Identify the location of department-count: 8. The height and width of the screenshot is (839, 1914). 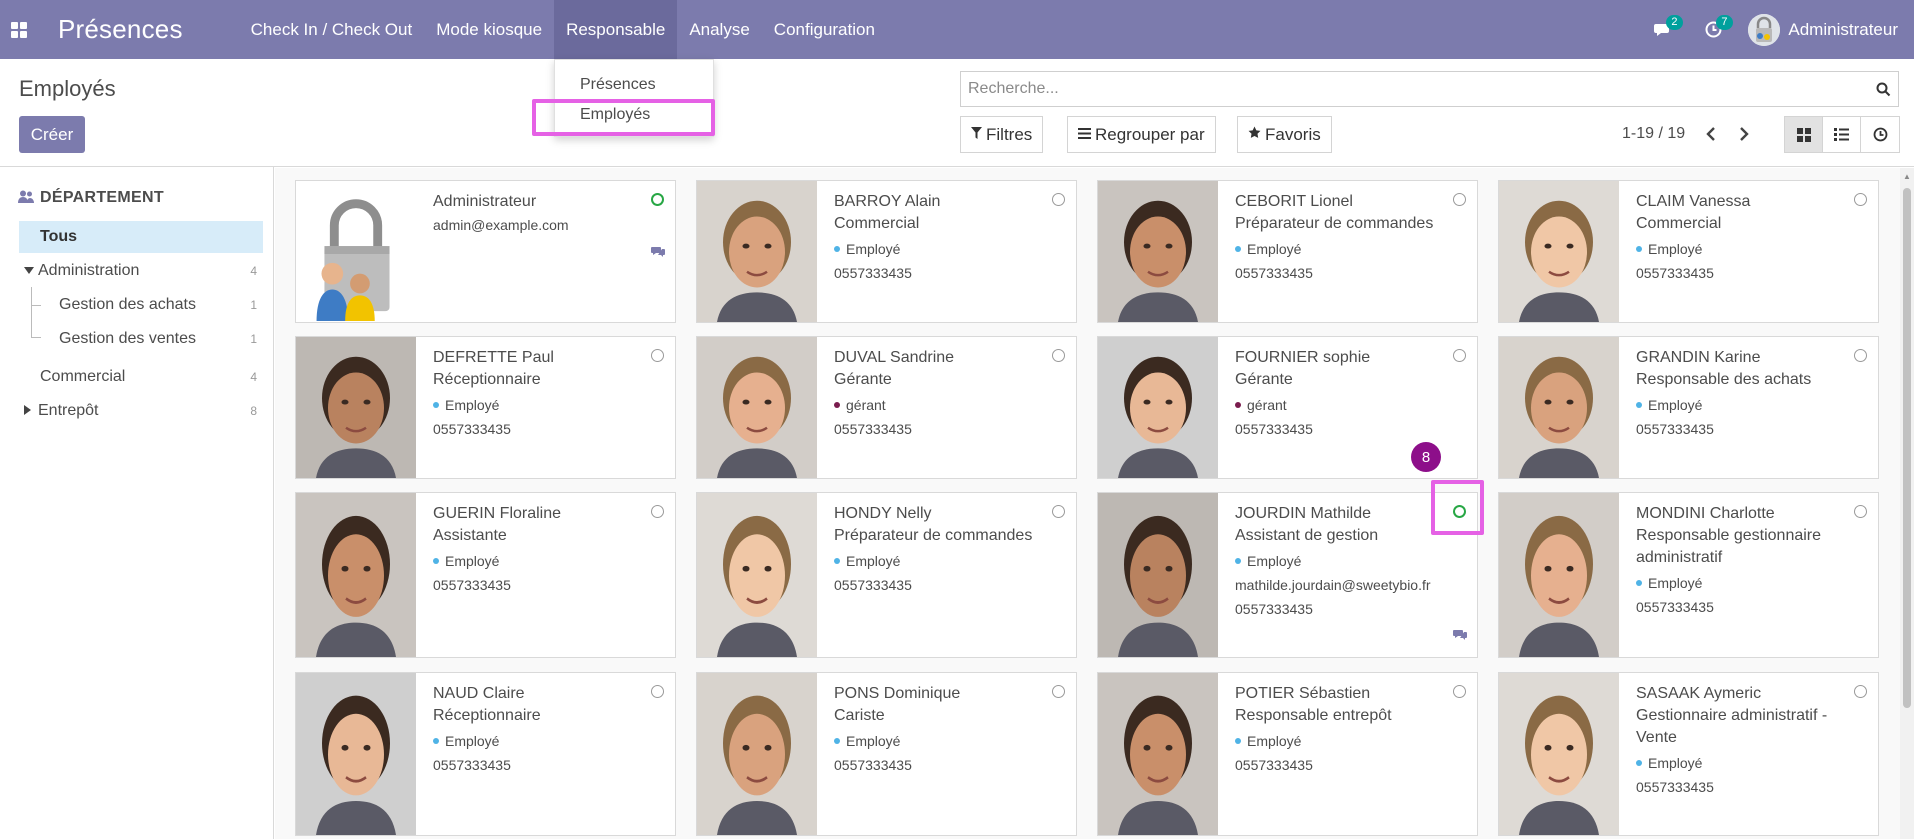
(253, 411).